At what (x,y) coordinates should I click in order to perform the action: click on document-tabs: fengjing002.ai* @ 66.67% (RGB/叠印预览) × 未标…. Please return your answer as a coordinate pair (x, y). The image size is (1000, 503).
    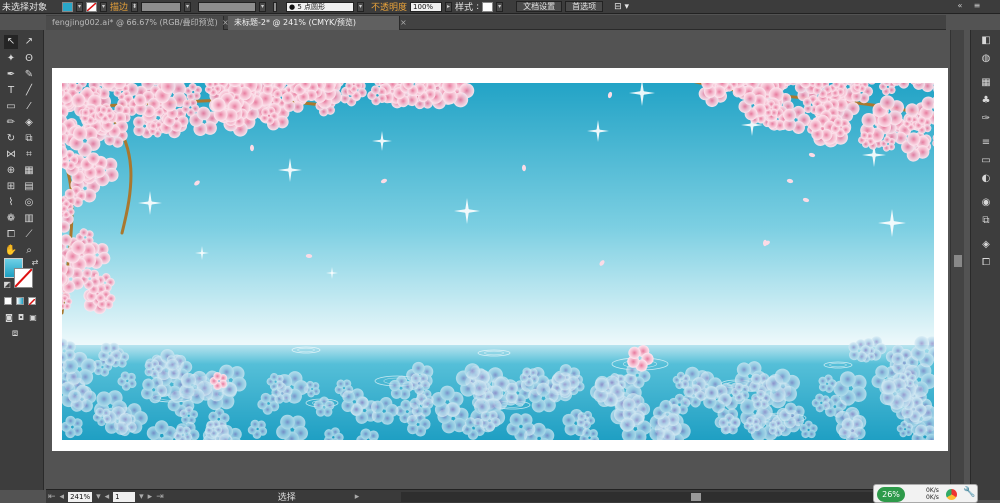
    Looking at the image, I should click on (496, 22).